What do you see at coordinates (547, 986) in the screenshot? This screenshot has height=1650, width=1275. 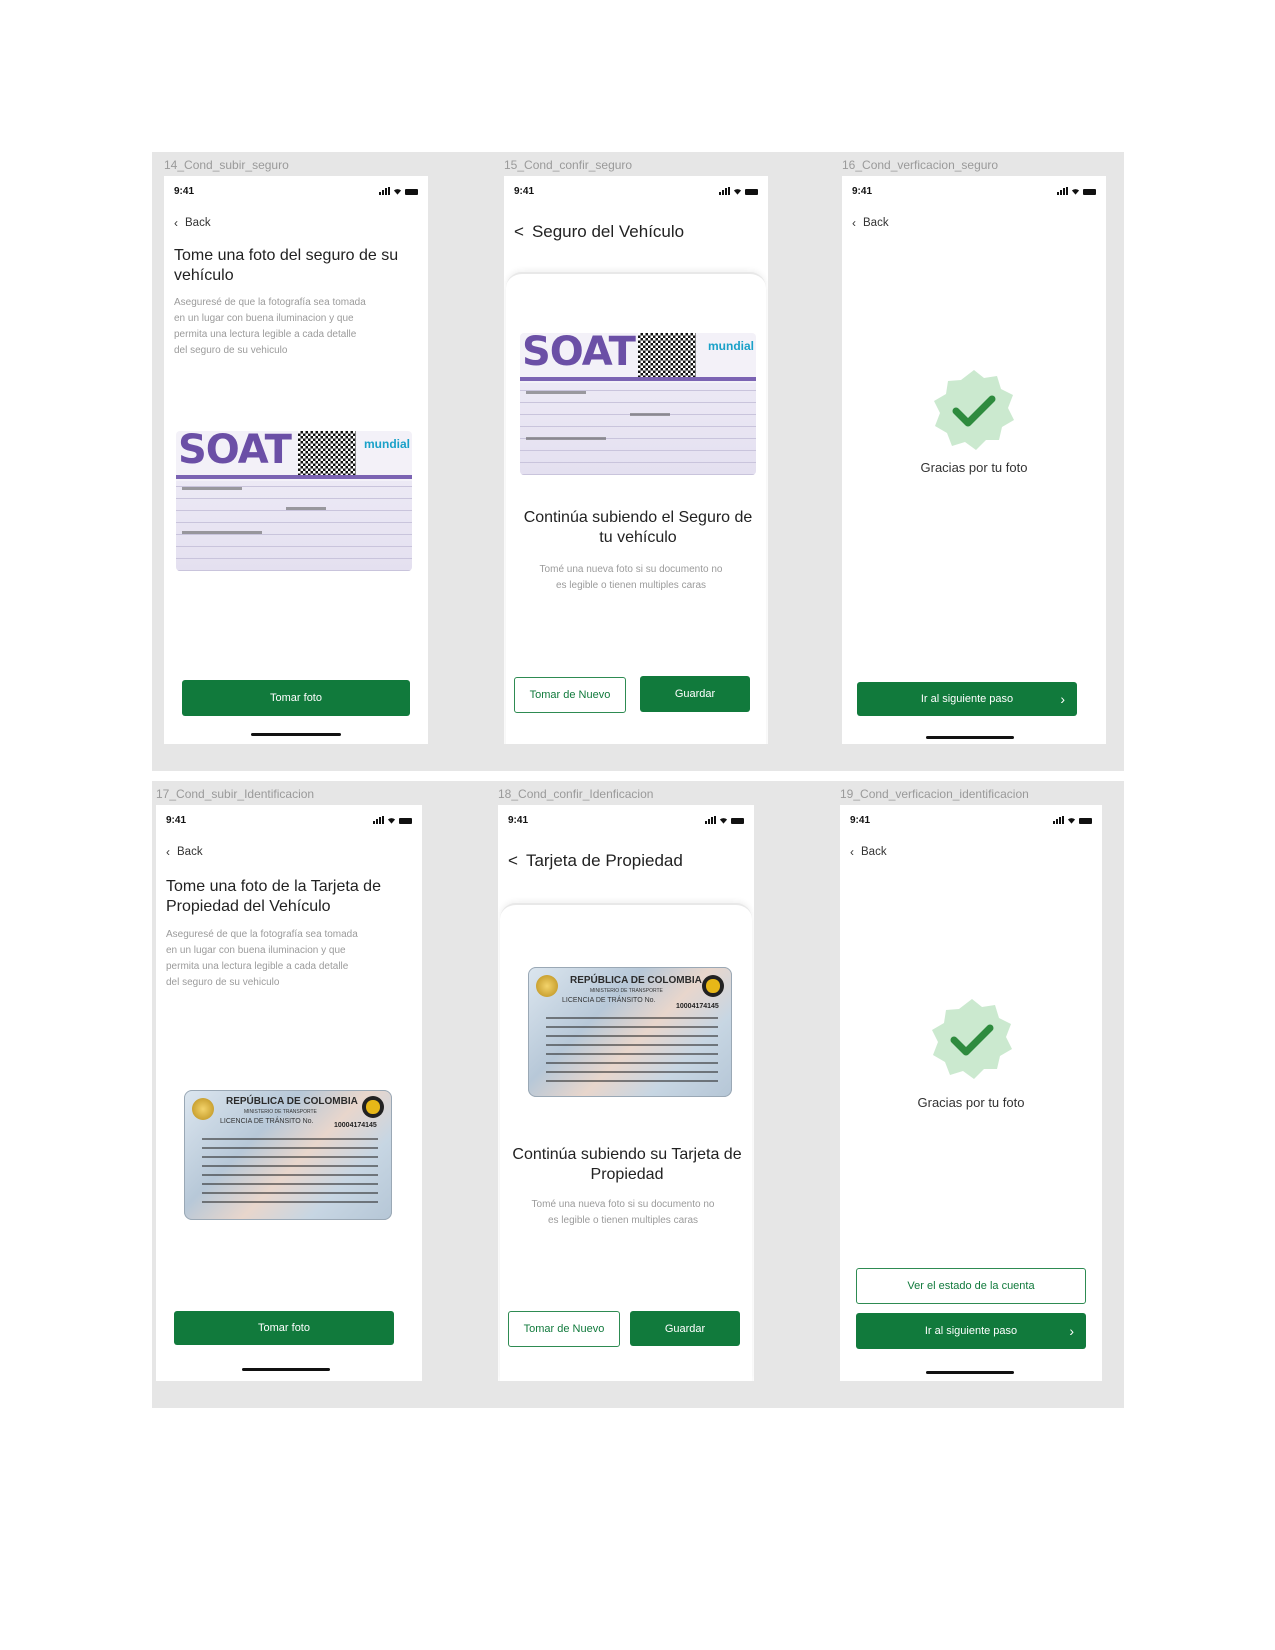 I see `coat-of-arms` at bounding box center [547, 986].